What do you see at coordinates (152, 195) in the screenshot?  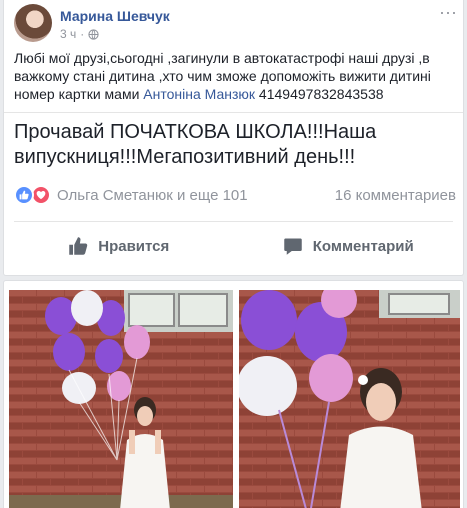 I see `reaction-names: Ольга Сметанюк и еще 101` at bounding box center [152, 195].